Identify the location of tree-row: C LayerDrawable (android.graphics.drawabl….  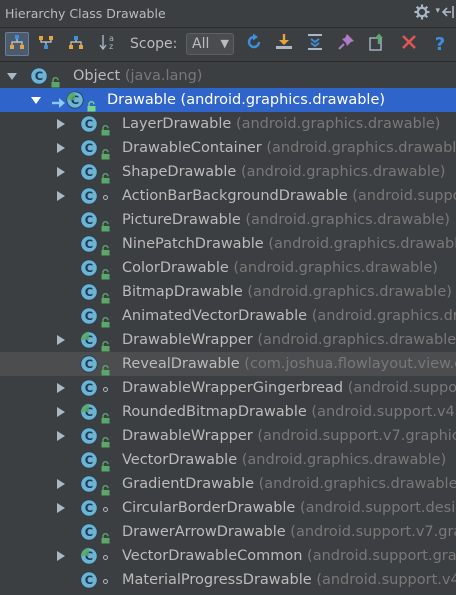
(228, 124).